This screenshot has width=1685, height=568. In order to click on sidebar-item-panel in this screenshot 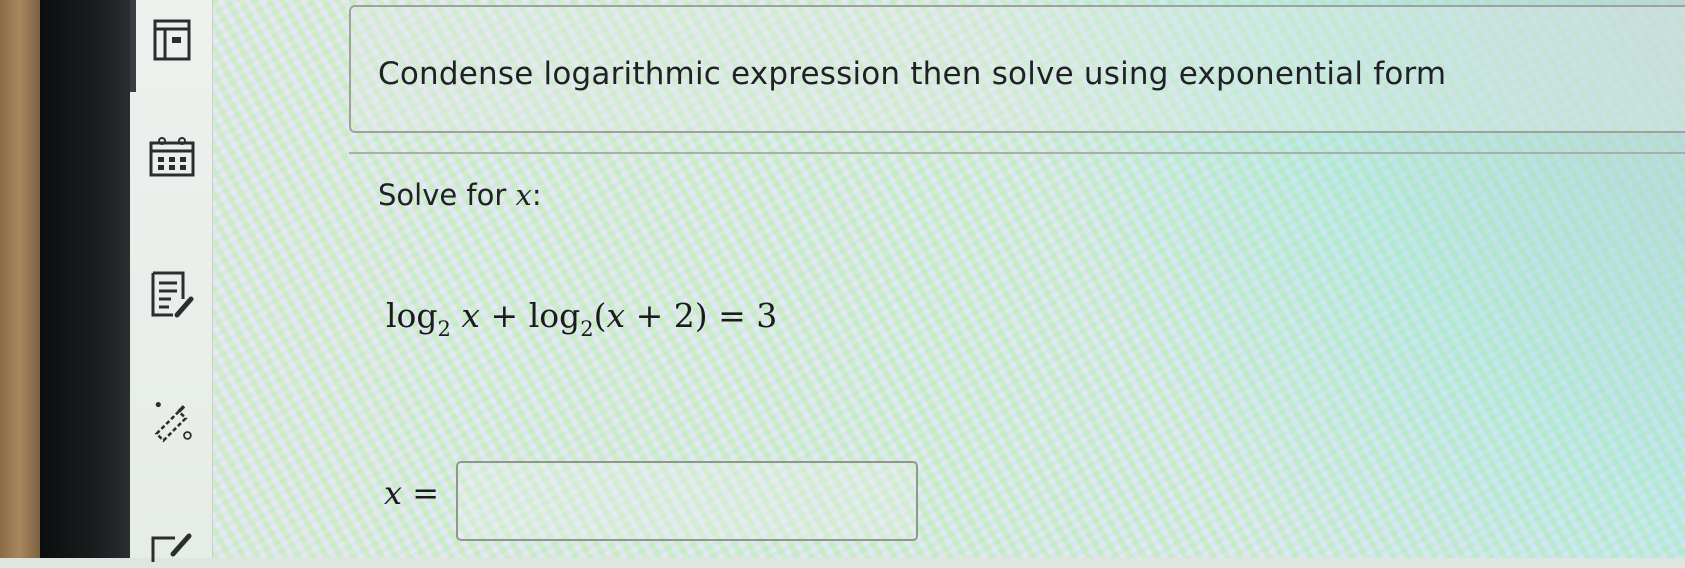, I will do `click(172, 40)`.